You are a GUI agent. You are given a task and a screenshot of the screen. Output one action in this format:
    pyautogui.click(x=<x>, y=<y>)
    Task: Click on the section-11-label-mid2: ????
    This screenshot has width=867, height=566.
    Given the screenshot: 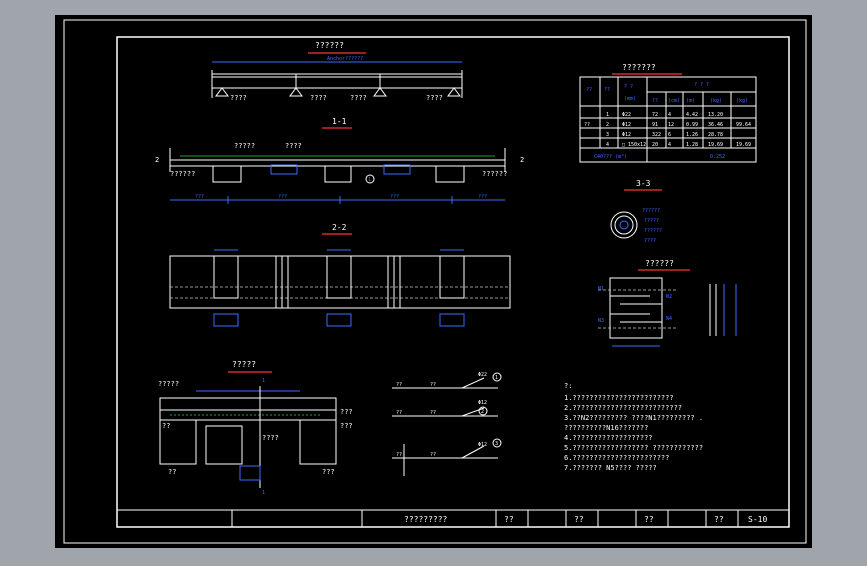 What is the action you would take?
    pyautogui.click(x=293, y=146)
    